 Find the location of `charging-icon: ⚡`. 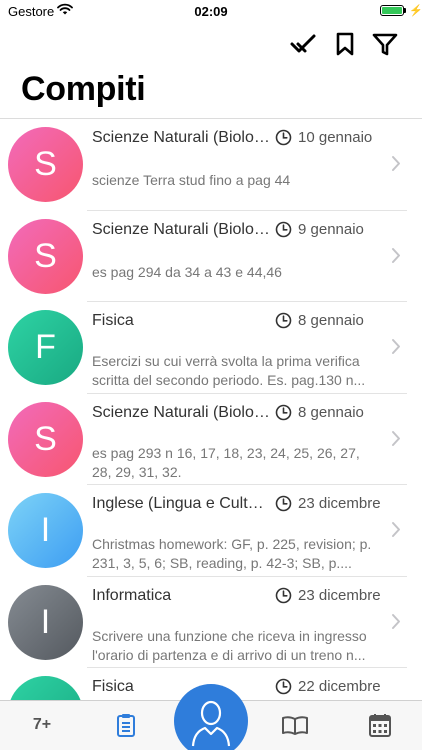

charging-icon: ⚡ is located at coordinates (415, 11).